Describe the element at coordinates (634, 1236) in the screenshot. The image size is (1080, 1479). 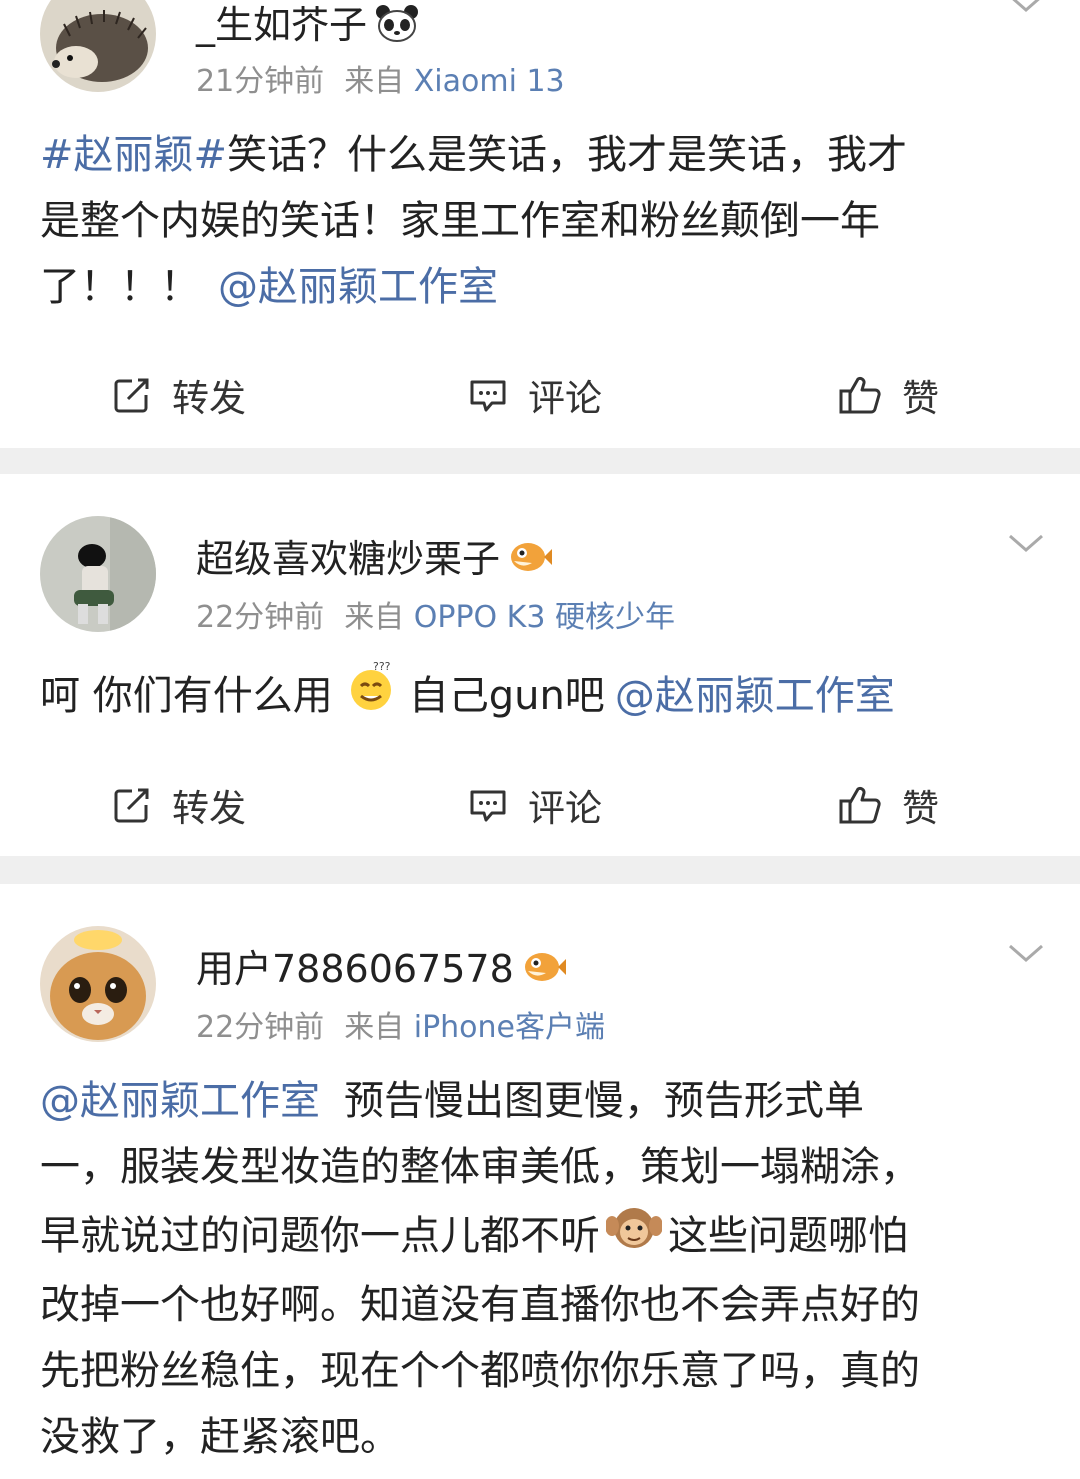
I see `monkey-cover-ears-emoji` at that location.